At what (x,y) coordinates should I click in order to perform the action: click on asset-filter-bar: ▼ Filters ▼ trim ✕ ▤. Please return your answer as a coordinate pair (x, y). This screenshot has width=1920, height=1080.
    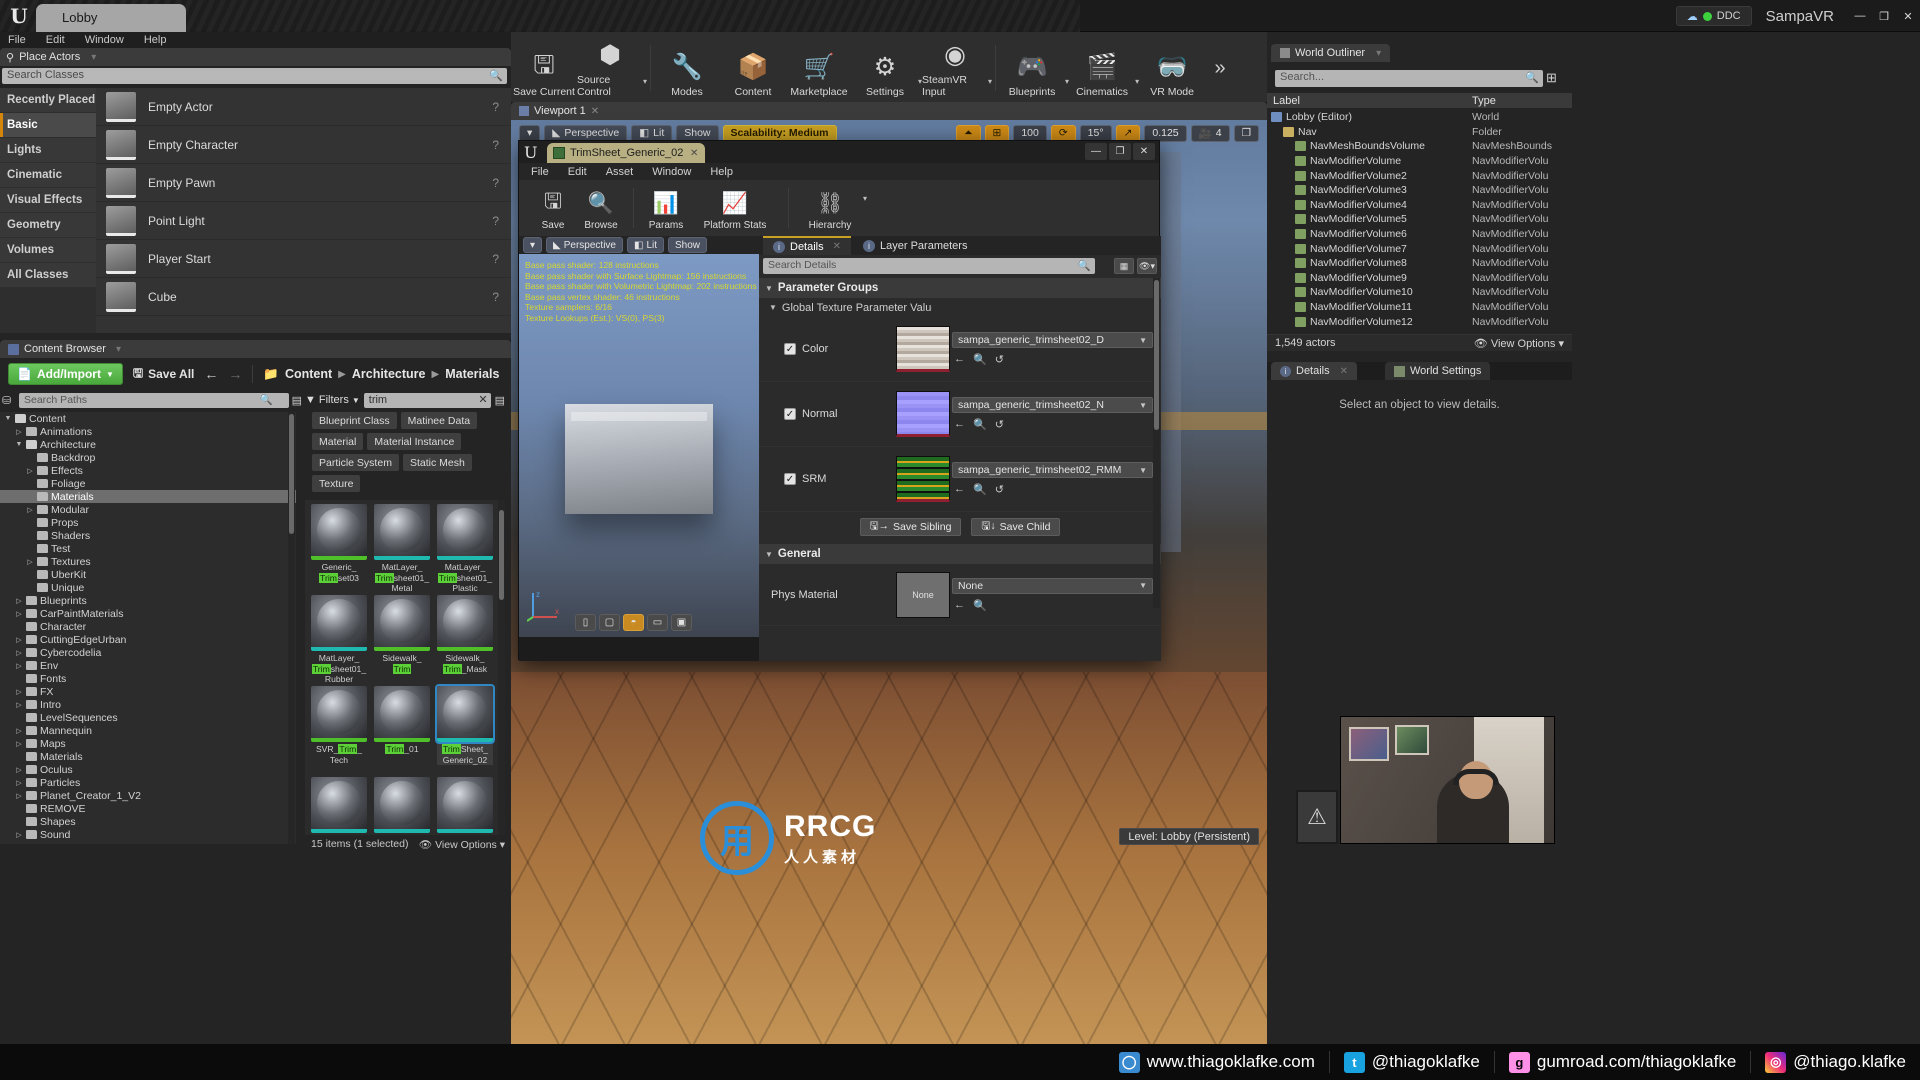
    Looking at the image, I should click on (405, 400).